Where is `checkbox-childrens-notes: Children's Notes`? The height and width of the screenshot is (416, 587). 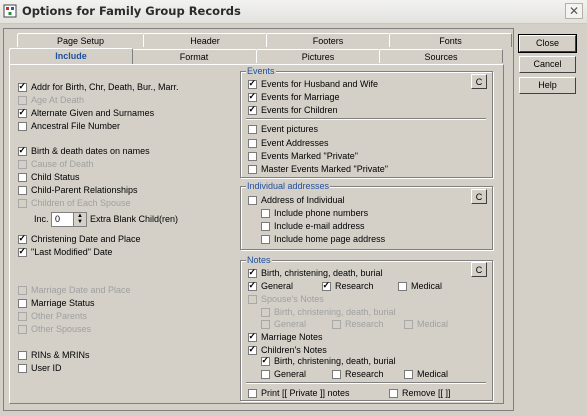 checkbox-childrens-notes: Children's Notes is located at coordinates (287, 350).